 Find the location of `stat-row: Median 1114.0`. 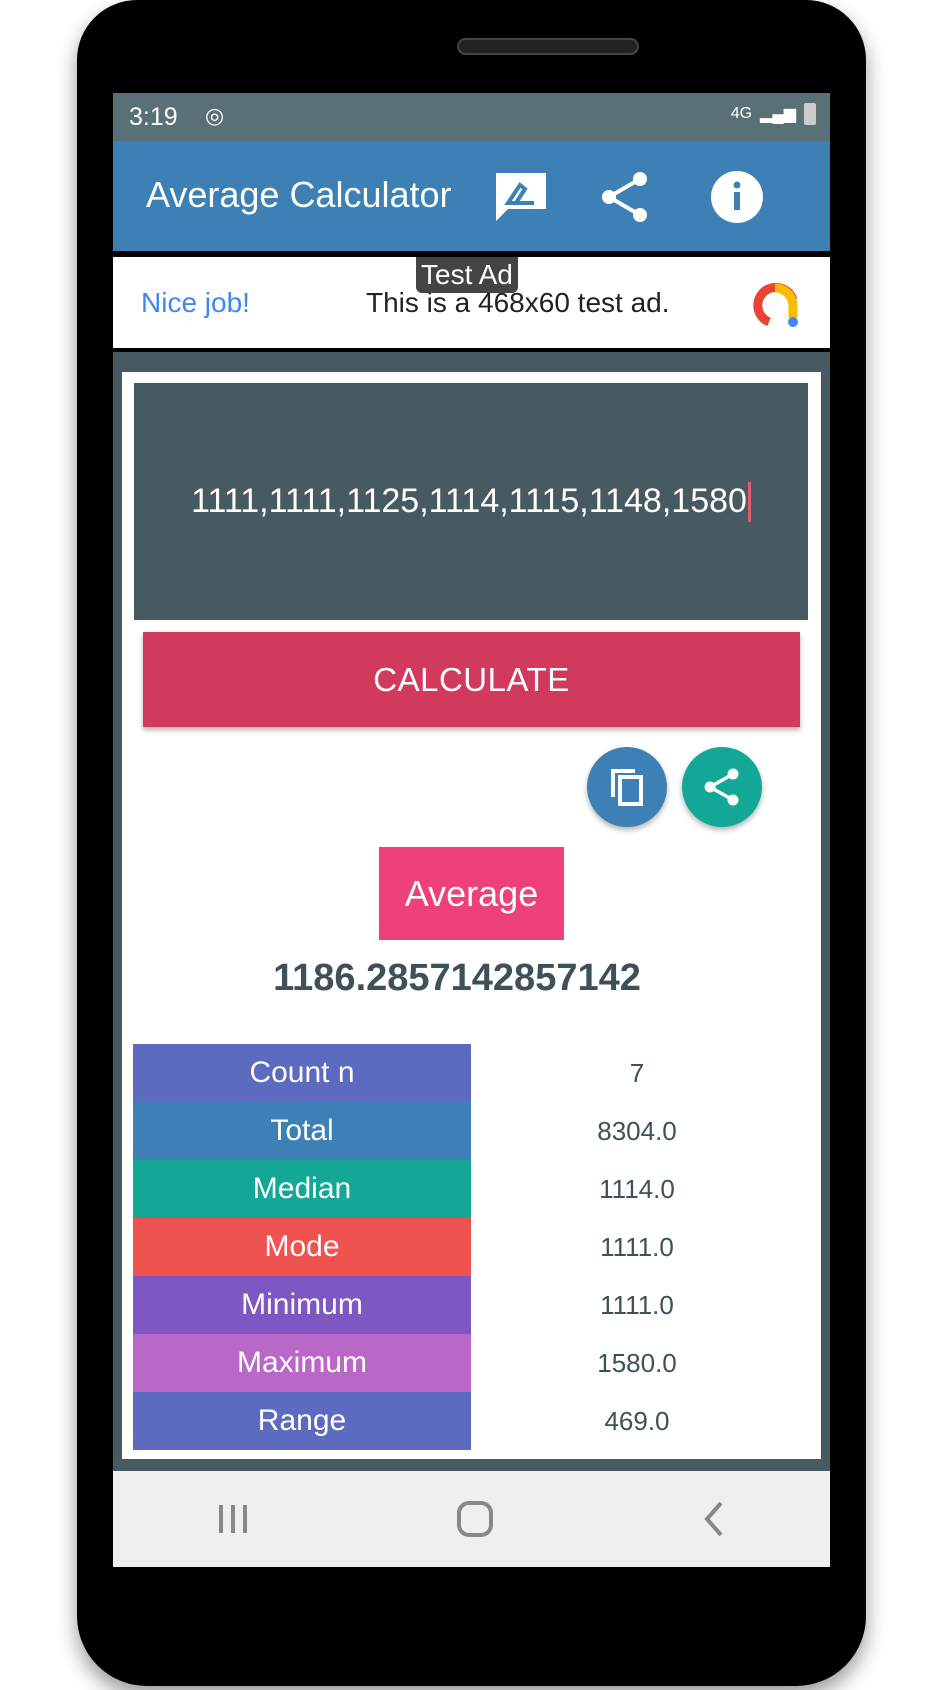

stat-row: Median 1114.0 is located at coordinates (468, 1189).